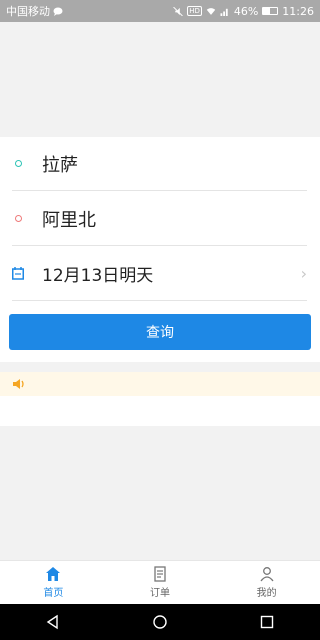 This screenshot has height=640, width=320. Describe the element at coordinates (159, 274) in the screenshot. I see `date-row: 12月13日明天 ›` at that location.